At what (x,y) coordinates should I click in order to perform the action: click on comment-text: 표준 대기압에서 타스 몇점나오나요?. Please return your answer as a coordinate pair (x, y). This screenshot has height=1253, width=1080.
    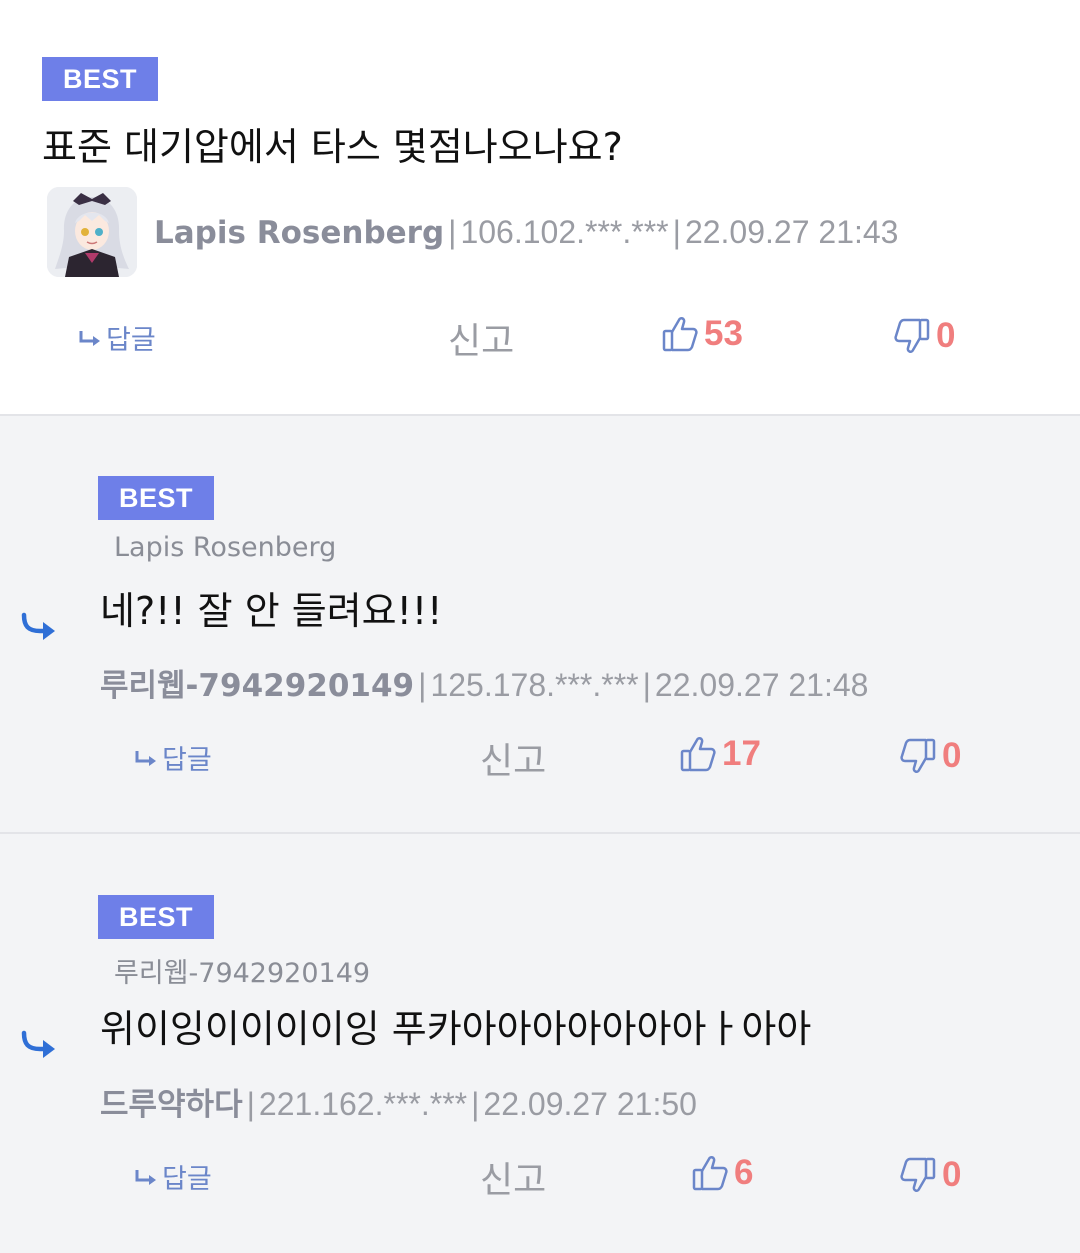
    Looking at the image, I should click on (332, 147).